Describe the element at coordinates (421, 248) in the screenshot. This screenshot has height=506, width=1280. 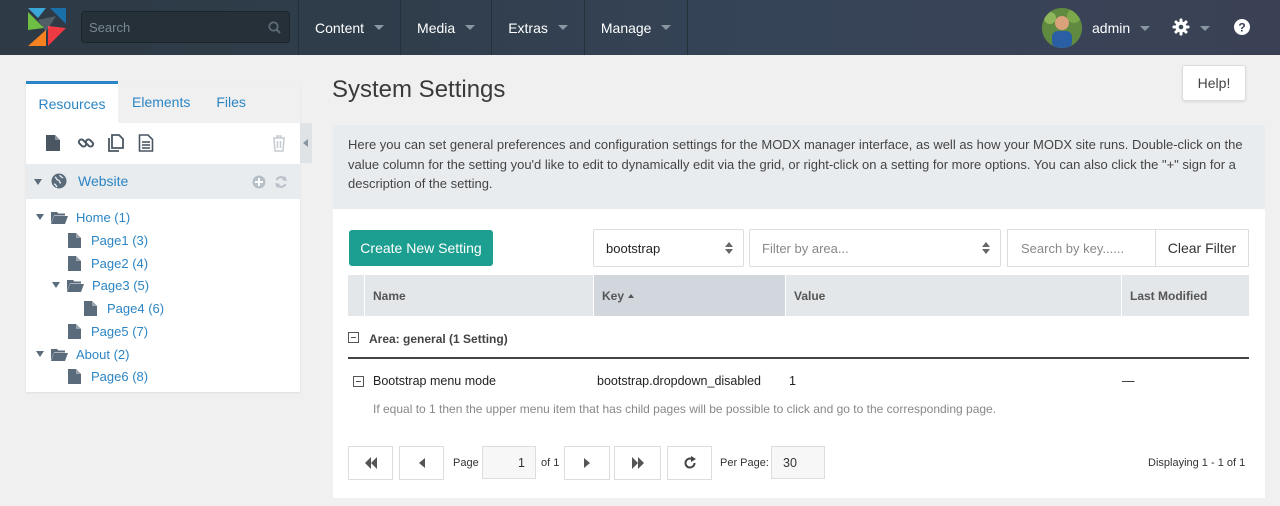
I see `create-new-setting-button: Create New Setting` at that location.